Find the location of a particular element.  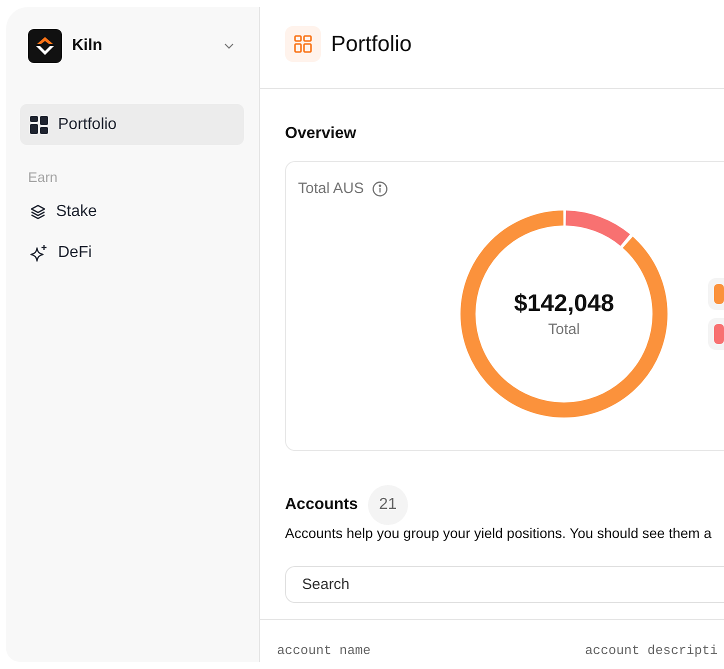

chevron-down-icon is located at coordinates (229, 46).